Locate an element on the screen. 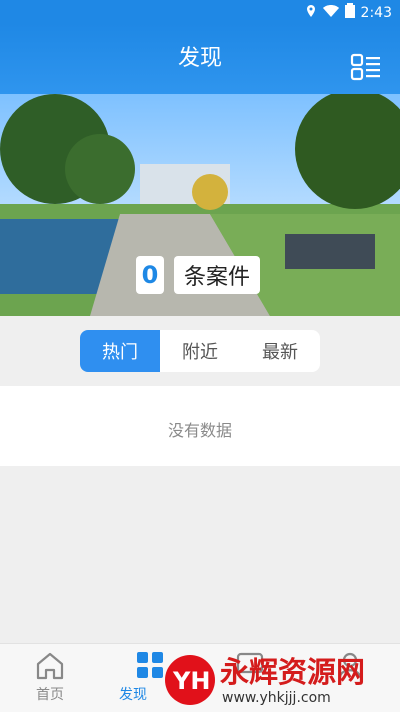  wifi-icon is located at coordinates (330, 13).